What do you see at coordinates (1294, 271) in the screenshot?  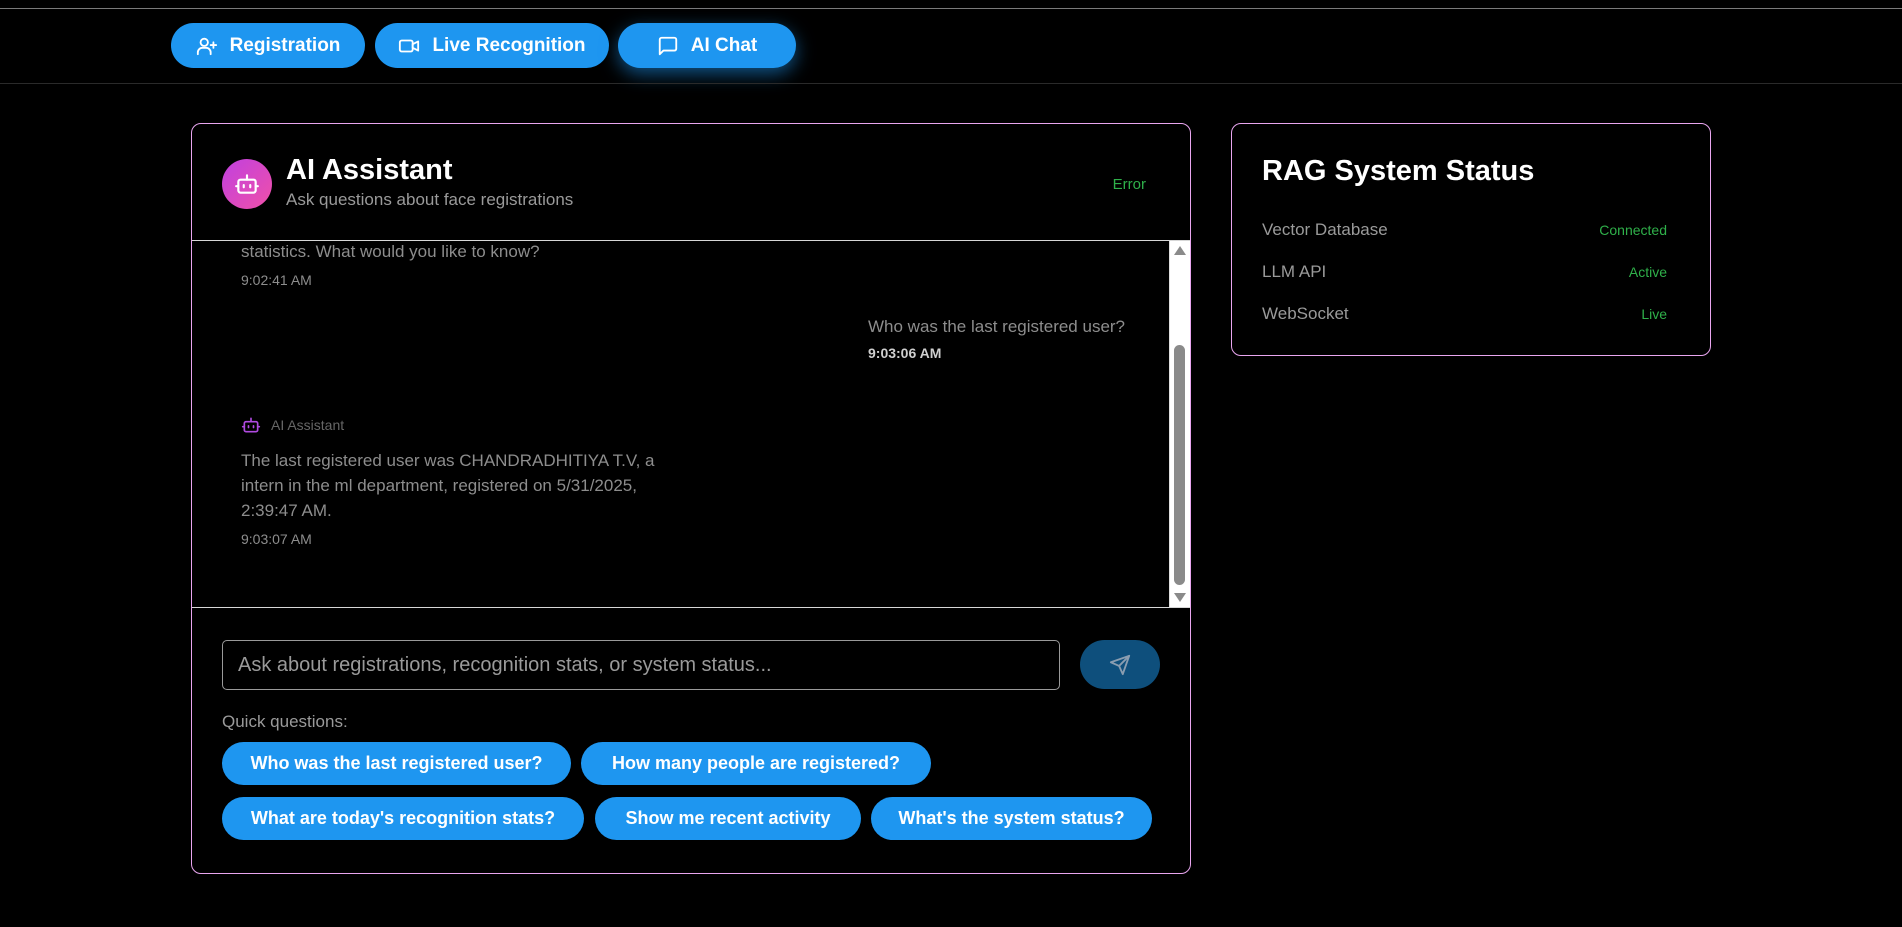 I see `status-label: LLM API` at bounding box center [1294, 271].